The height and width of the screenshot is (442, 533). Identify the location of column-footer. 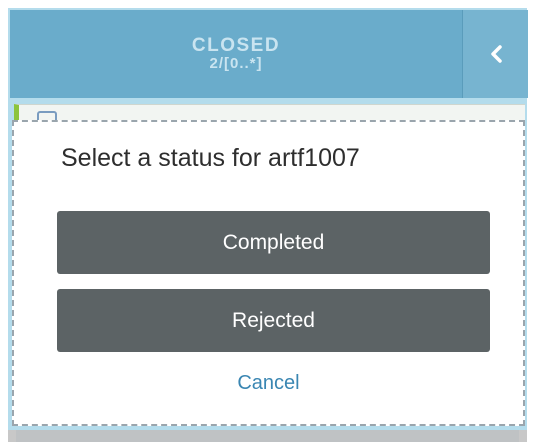
(267, 436).